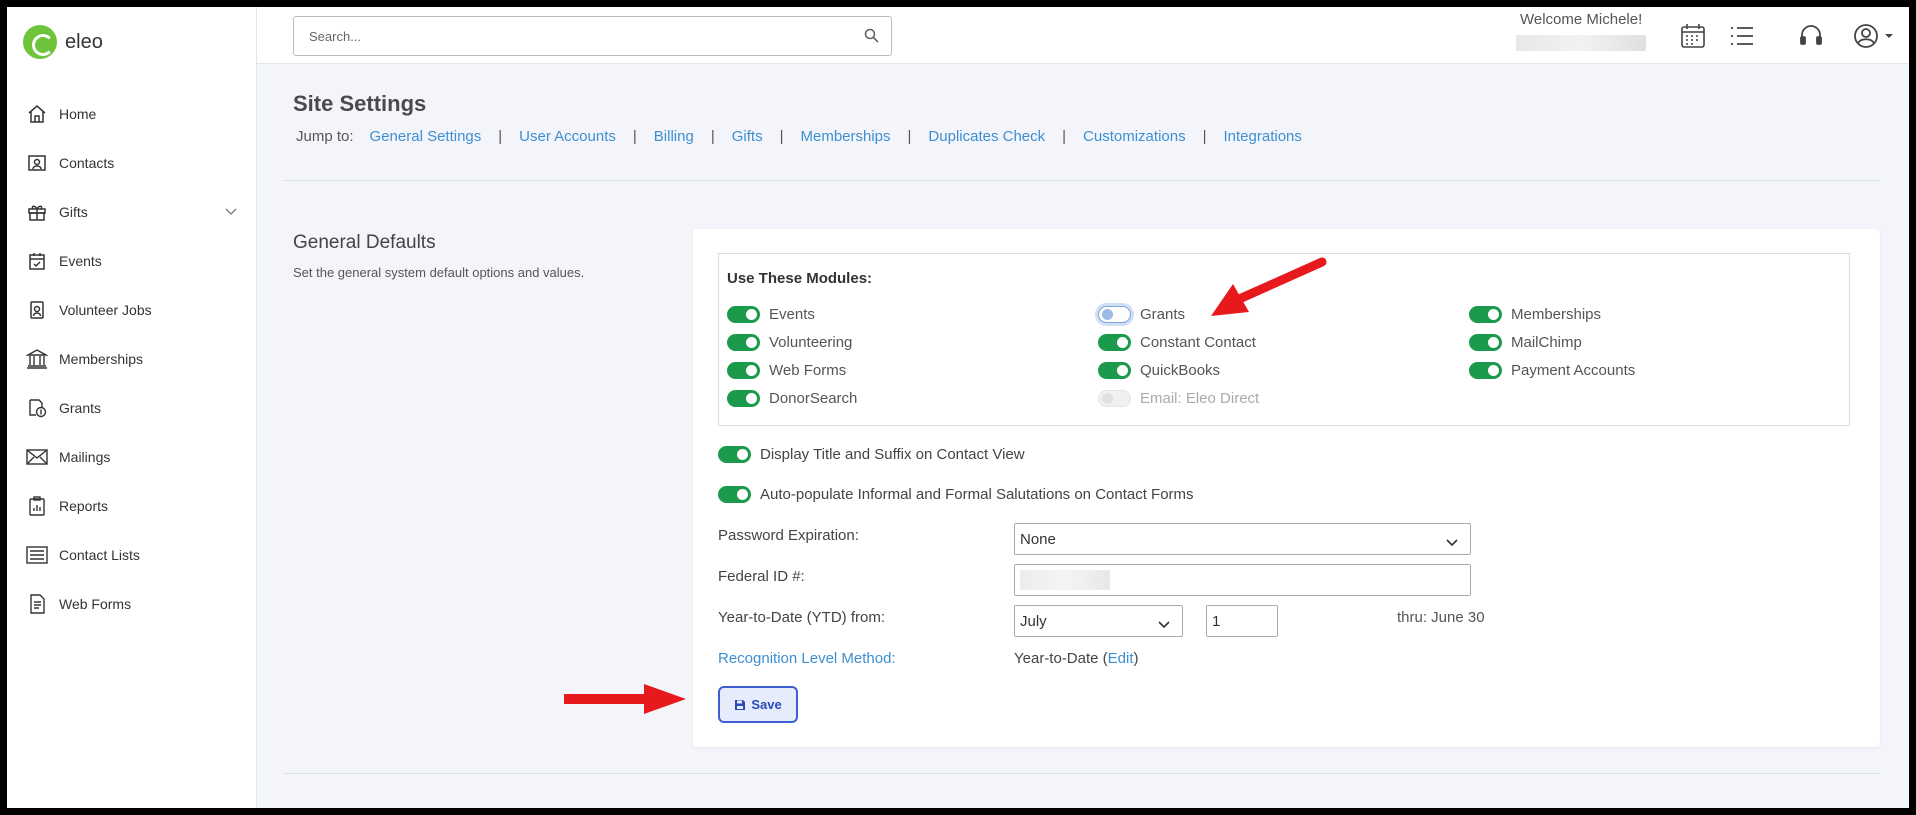 The image size is (1916, 815). I want to click on module-payment-accounts: Payment Accounts, so click(1552, 370).